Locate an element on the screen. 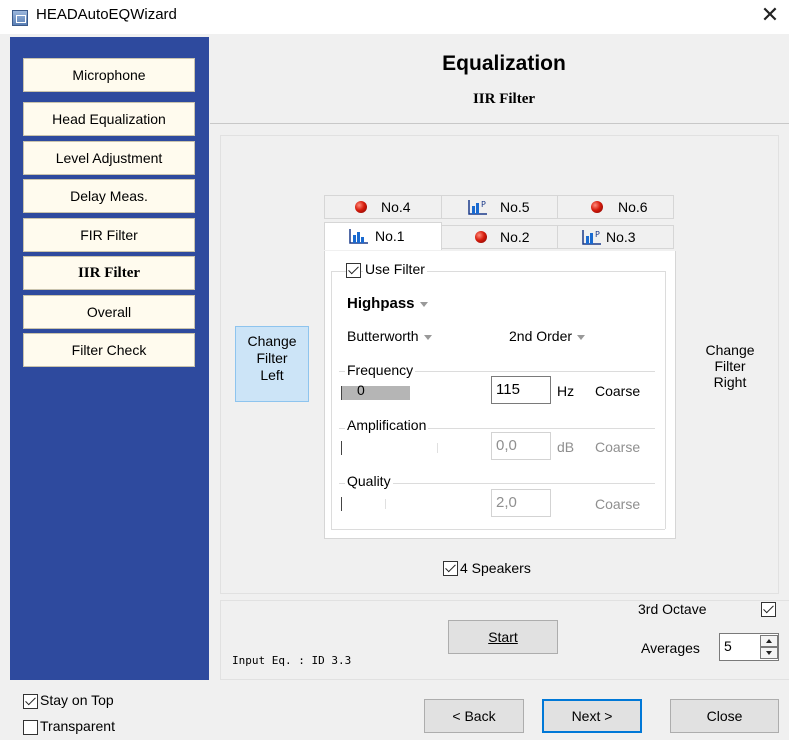  tab-no3-label: No.3 is located at coordinates (621, 237).